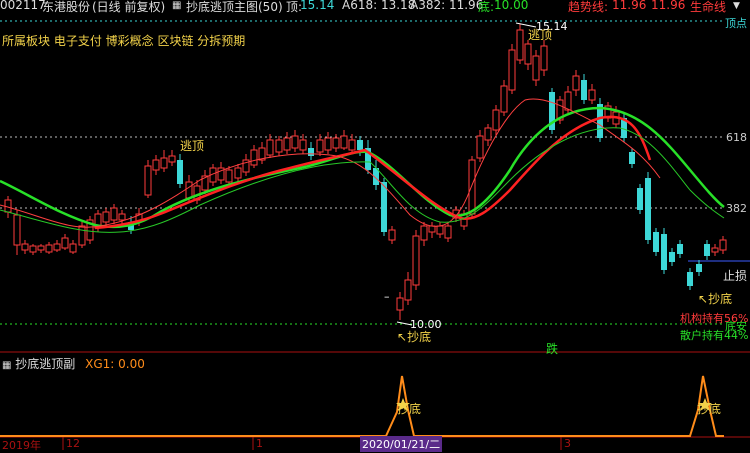  What do you see at coordinates (234, 7) in the screenshot?
I see `indicator-title: 抄底逃顶主图(50)` at bounding box center [234, 7].